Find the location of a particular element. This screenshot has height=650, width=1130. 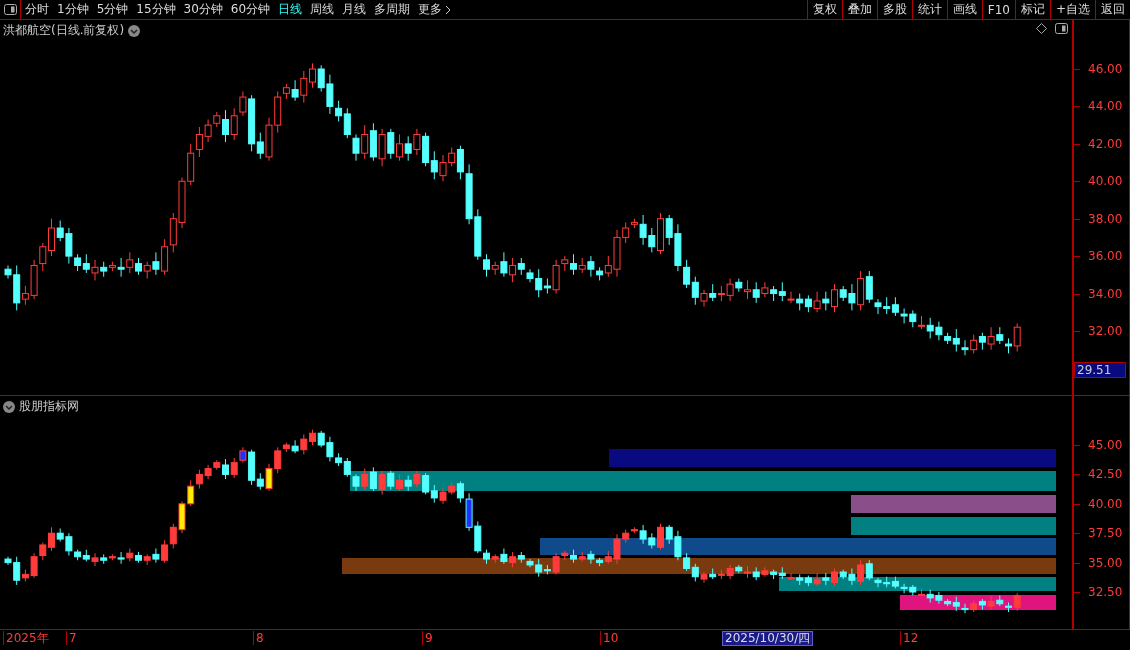

period-tab: 日线 is located at coordinates (290, 9).